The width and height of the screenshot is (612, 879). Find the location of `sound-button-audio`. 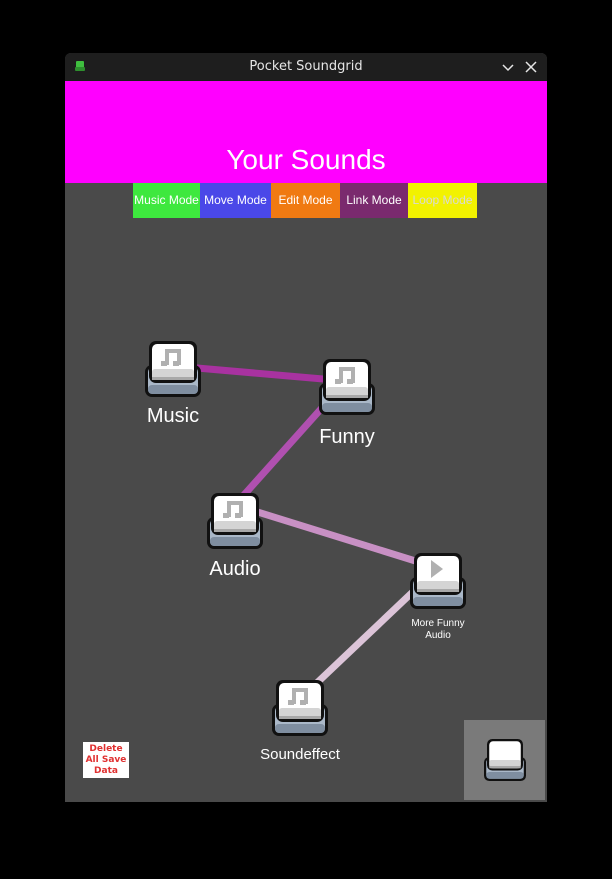

sound-button-audio is located at coordinates (235, 521).